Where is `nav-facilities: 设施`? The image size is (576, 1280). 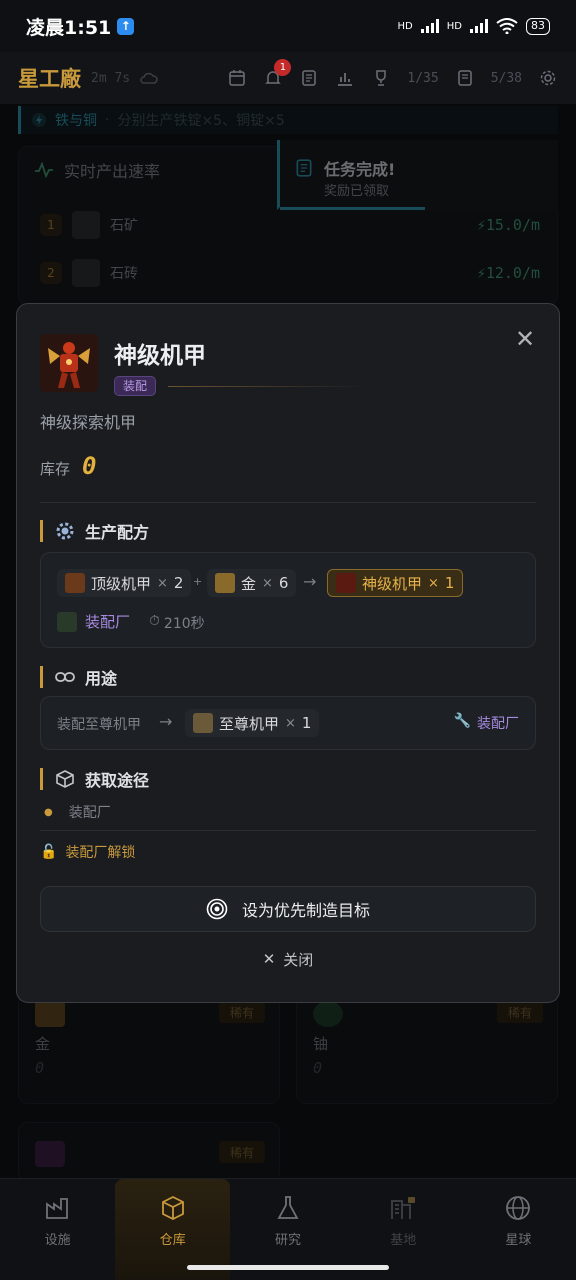 nav-facilities: 设施 is located at coordinates (57, 1229).